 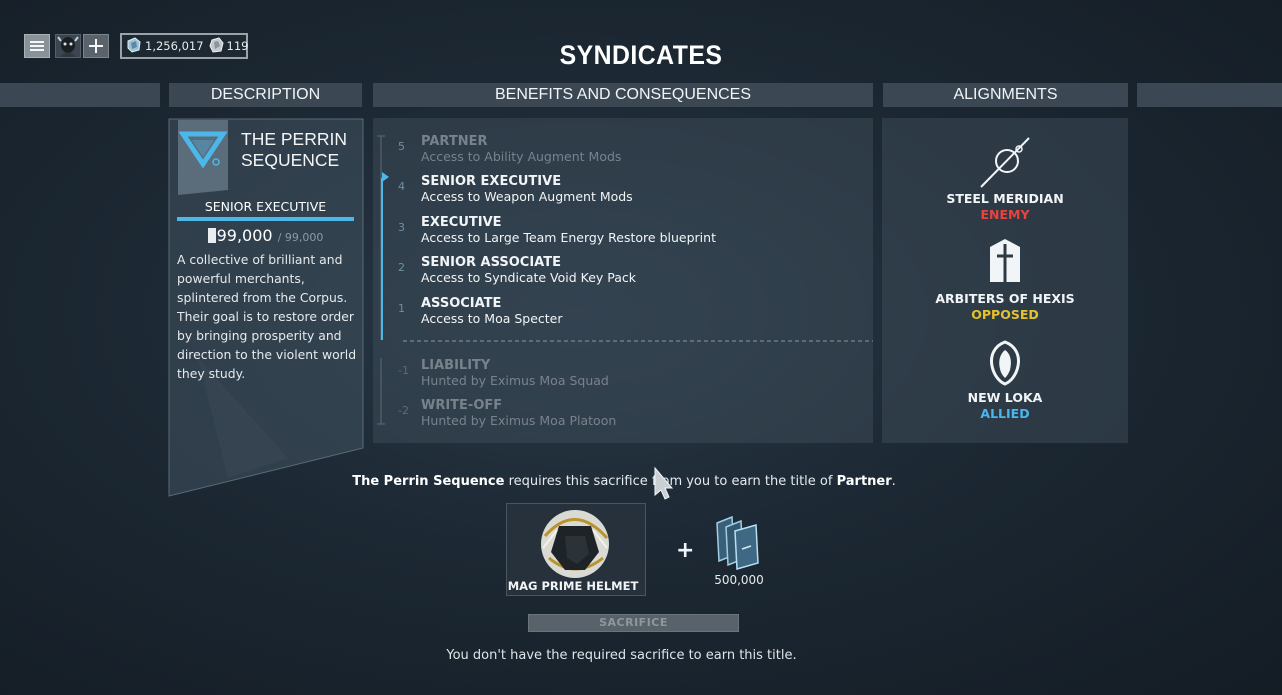 What do you see at coordinates (1005, 262) in the screenshot?
I see `arbiters-of-hexis-icon` at bounding box center [1005, 262].